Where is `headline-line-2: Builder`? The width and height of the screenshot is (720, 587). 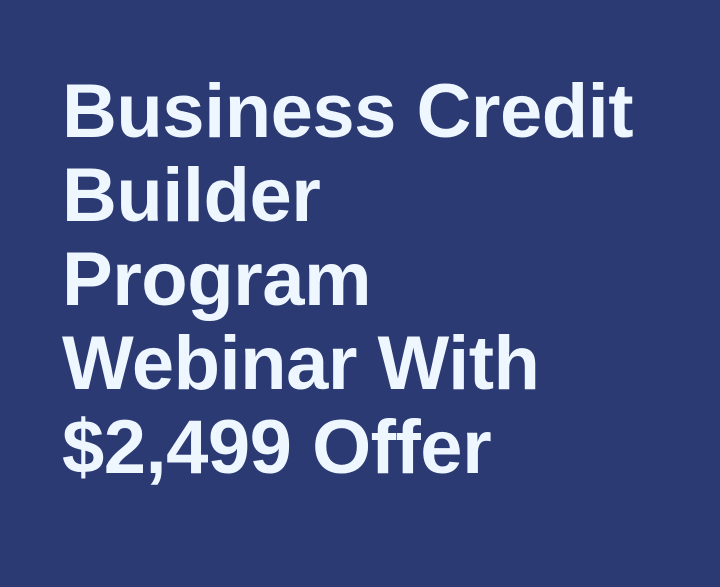 headline-line-2: Builder is located at coordinates (191, 195).